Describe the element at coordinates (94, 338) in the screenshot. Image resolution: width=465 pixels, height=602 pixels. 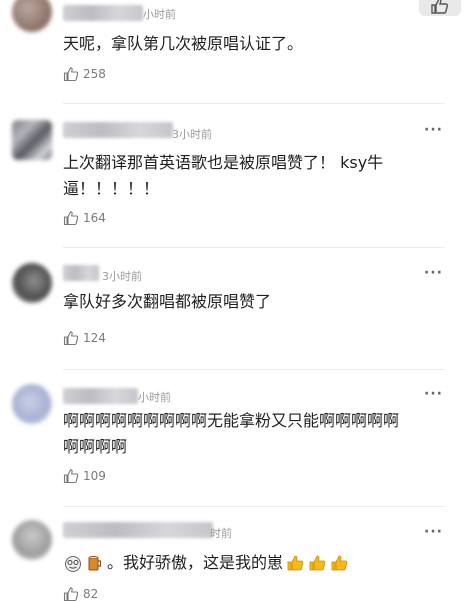
I see `like-count: 124` at that location.